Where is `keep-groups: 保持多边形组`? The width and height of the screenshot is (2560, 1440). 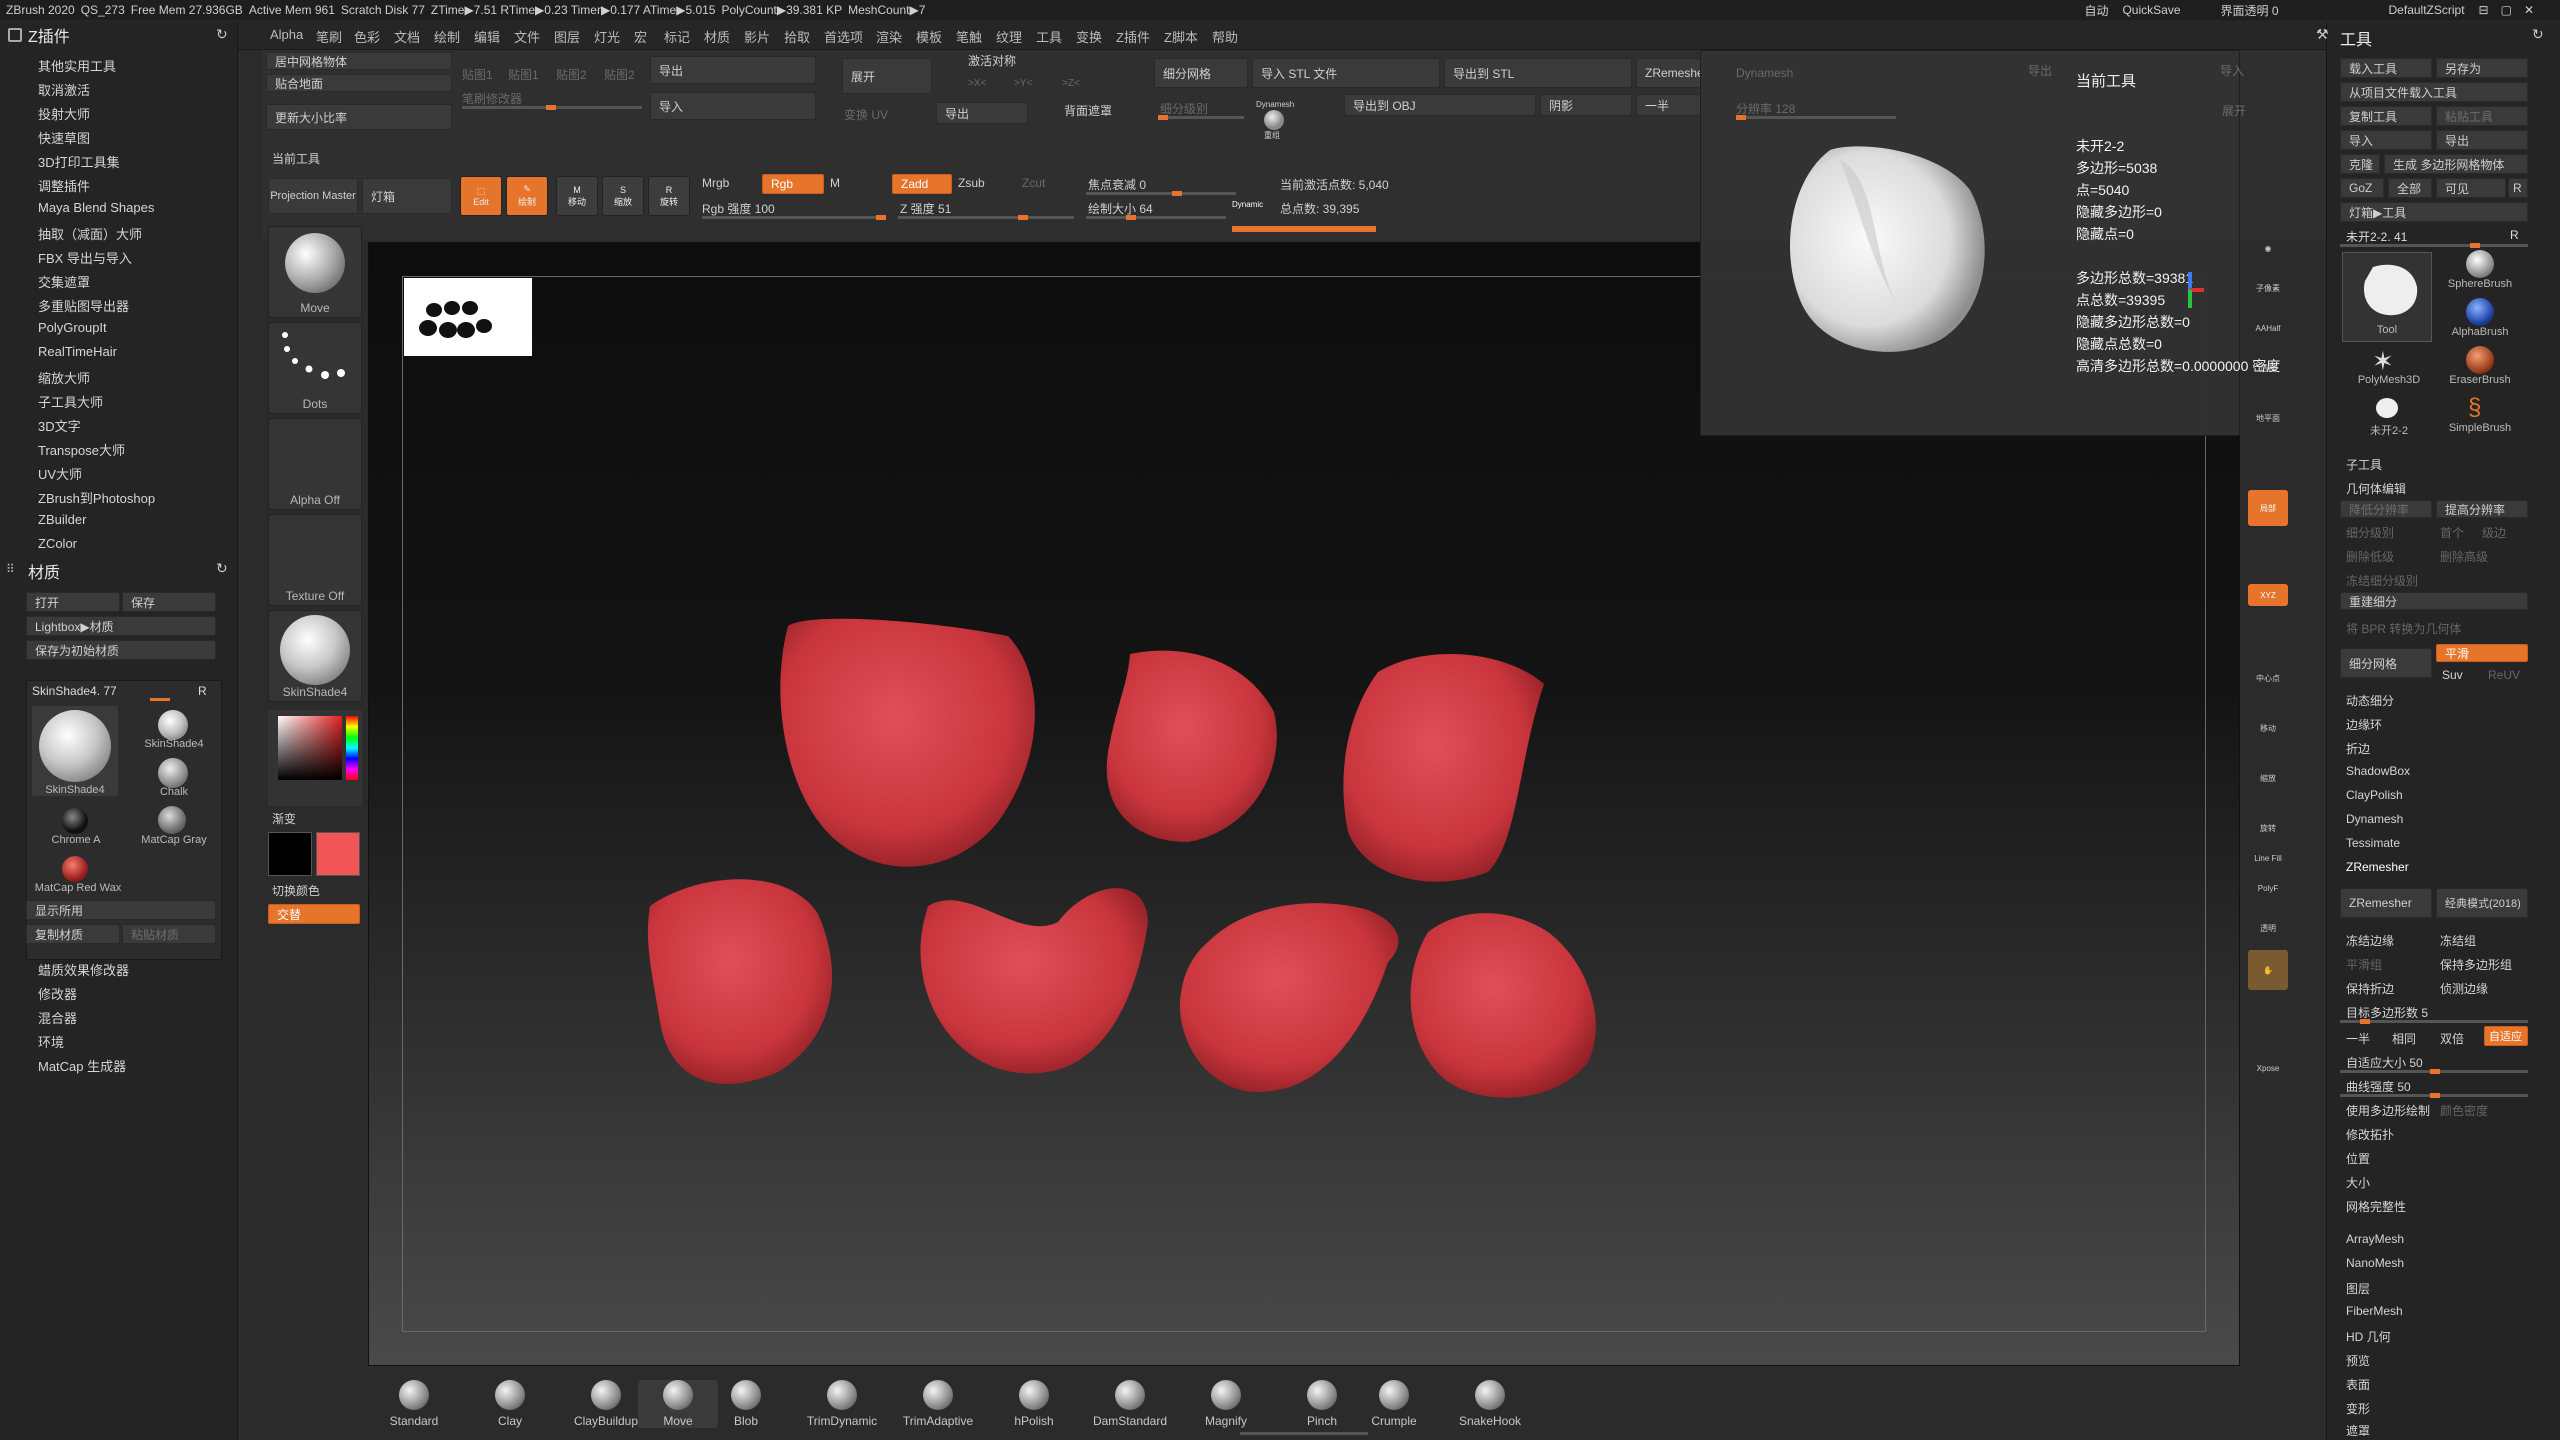
keep-groups: 保持多边形组 is located at coordinates (2476, 964).